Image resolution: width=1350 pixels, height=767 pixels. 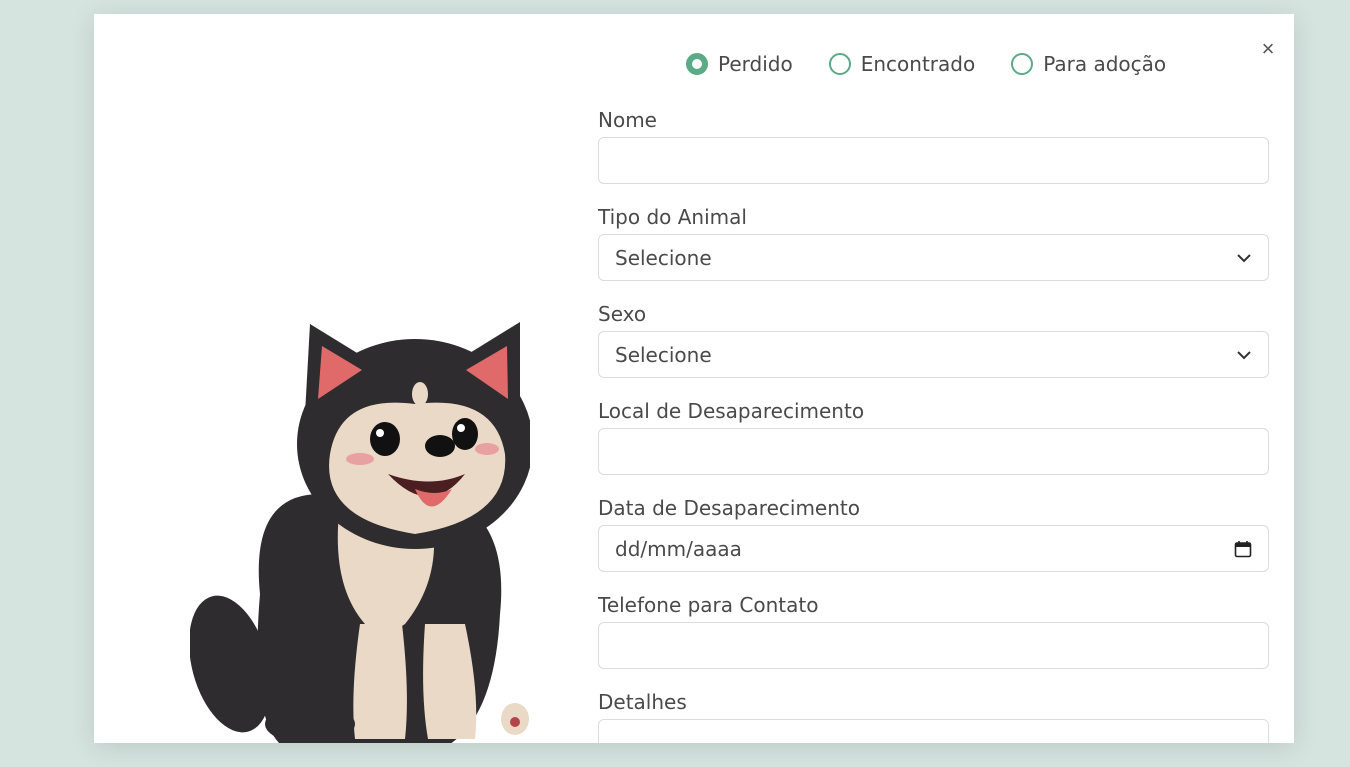 I want to click on field-telefone: Telefone para Contato, so click(x=933, y=630).